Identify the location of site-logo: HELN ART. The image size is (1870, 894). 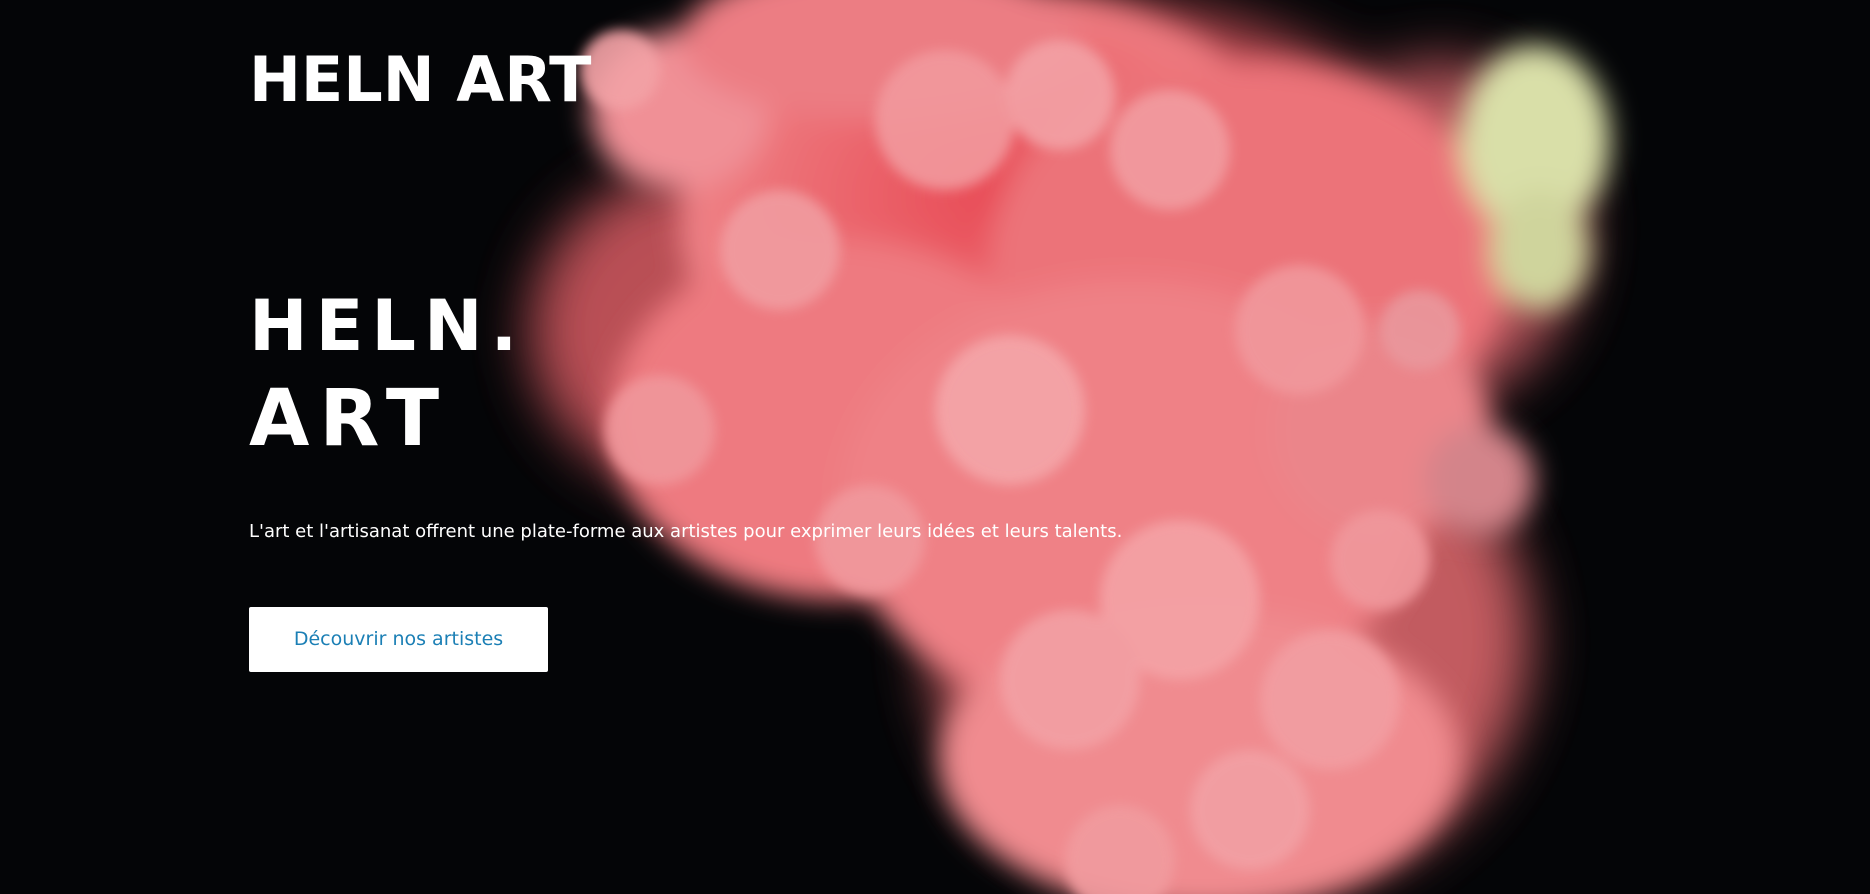
(420, 80).